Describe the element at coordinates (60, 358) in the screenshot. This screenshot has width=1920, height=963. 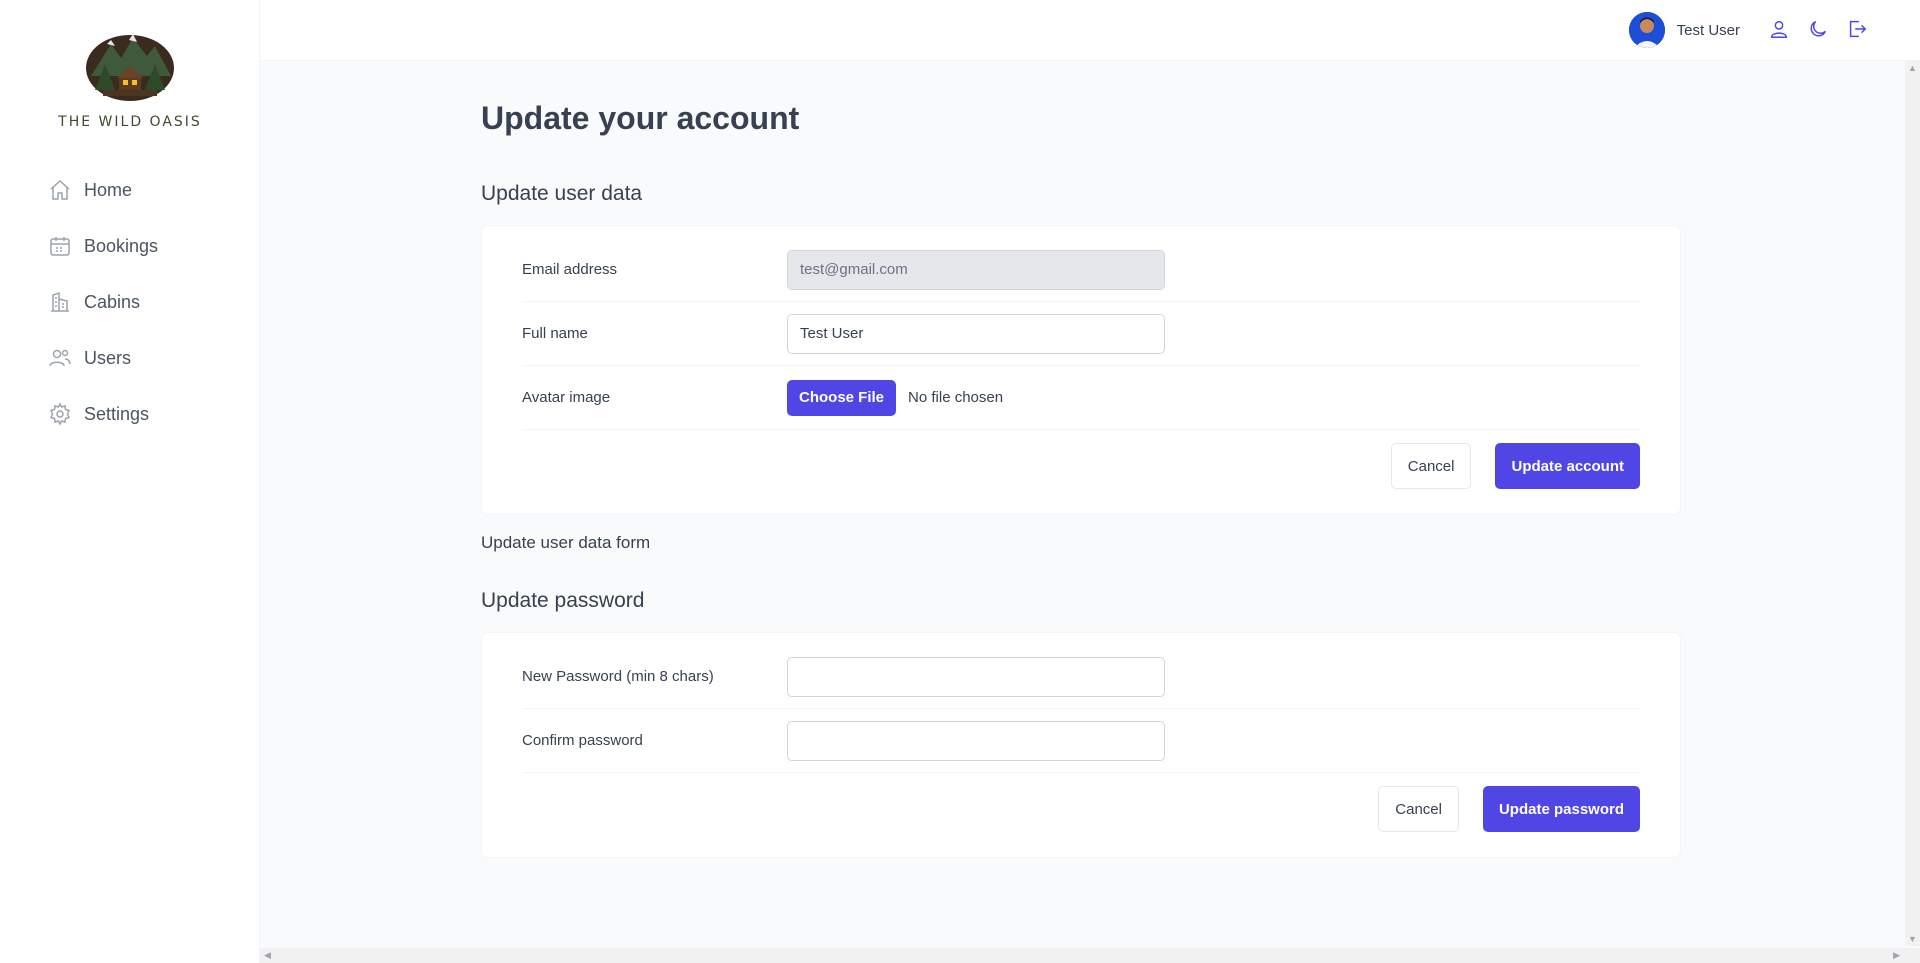
I see `users-icon` at that location.